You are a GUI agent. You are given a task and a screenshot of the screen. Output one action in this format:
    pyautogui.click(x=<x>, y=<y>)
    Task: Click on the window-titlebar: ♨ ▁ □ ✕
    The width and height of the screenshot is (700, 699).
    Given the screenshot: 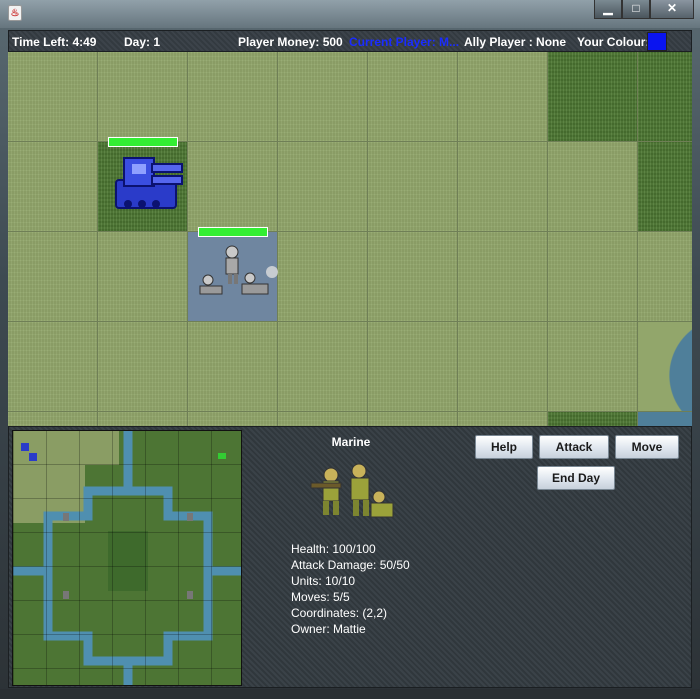 What is the action you would take?
    pyautogui.click(x=350, y=14)
    